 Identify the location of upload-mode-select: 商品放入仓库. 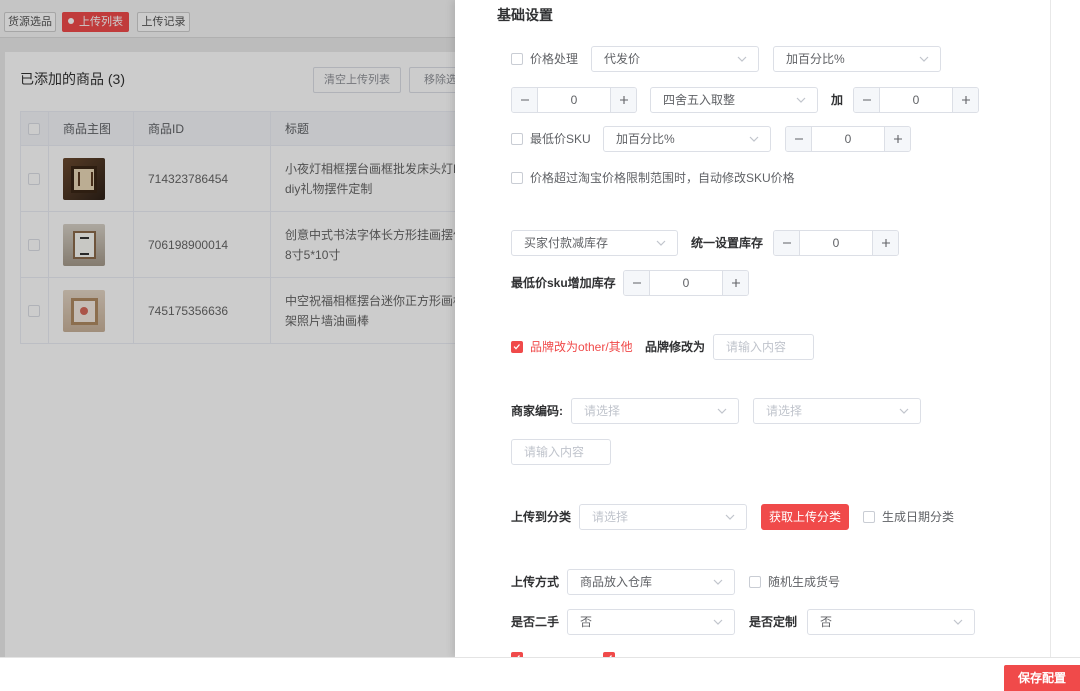
(651, 582).